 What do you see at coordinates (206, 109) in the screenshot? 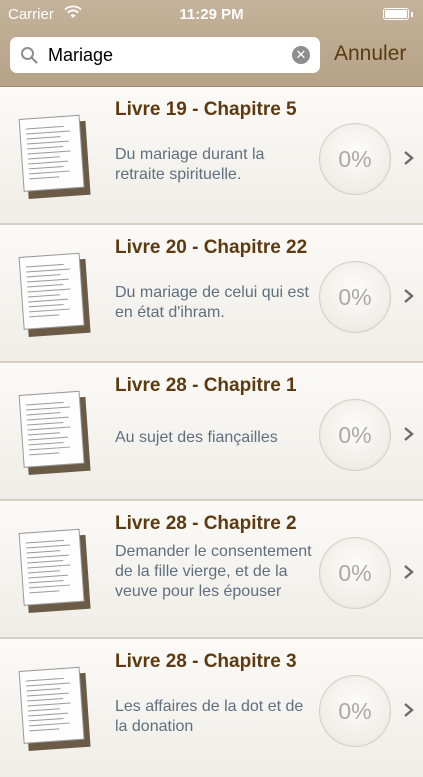
I see `item-title: Livre 19 - Chapitre 5` at bounding box center [206, 109].